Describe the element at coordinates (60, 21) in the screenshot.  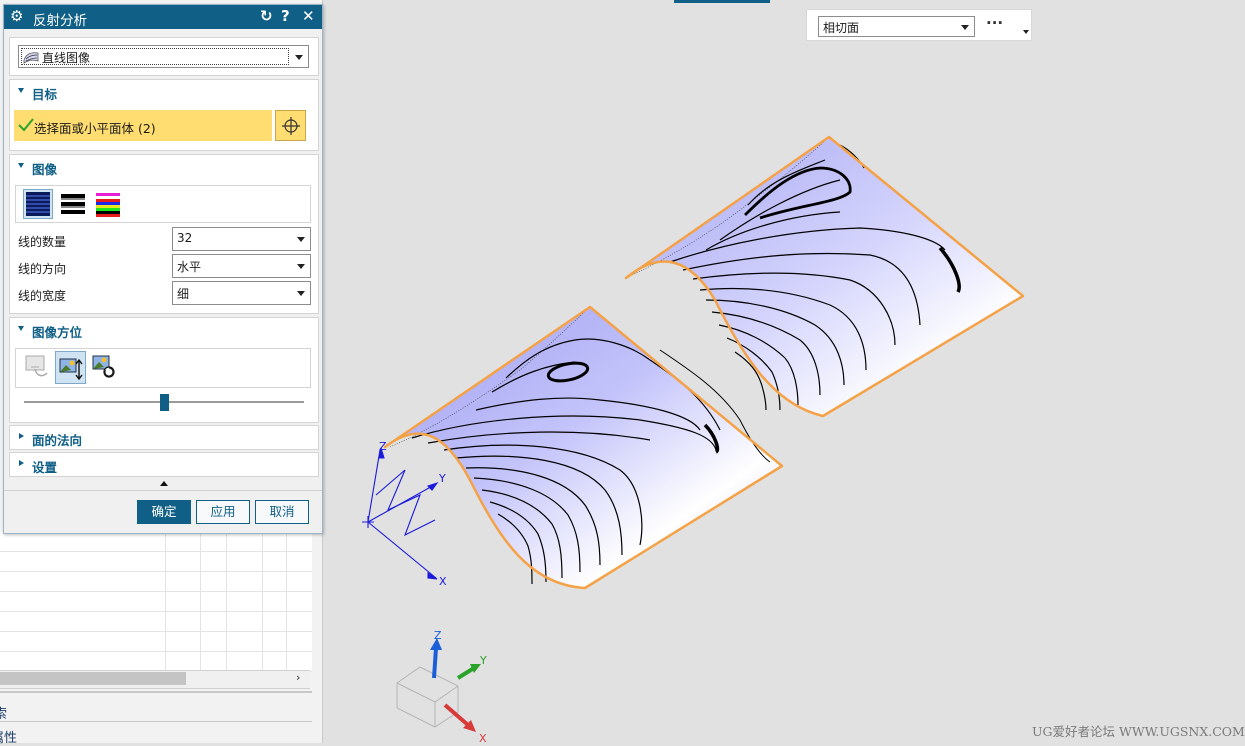
I see `dialog-title: 反射分析` at that location.